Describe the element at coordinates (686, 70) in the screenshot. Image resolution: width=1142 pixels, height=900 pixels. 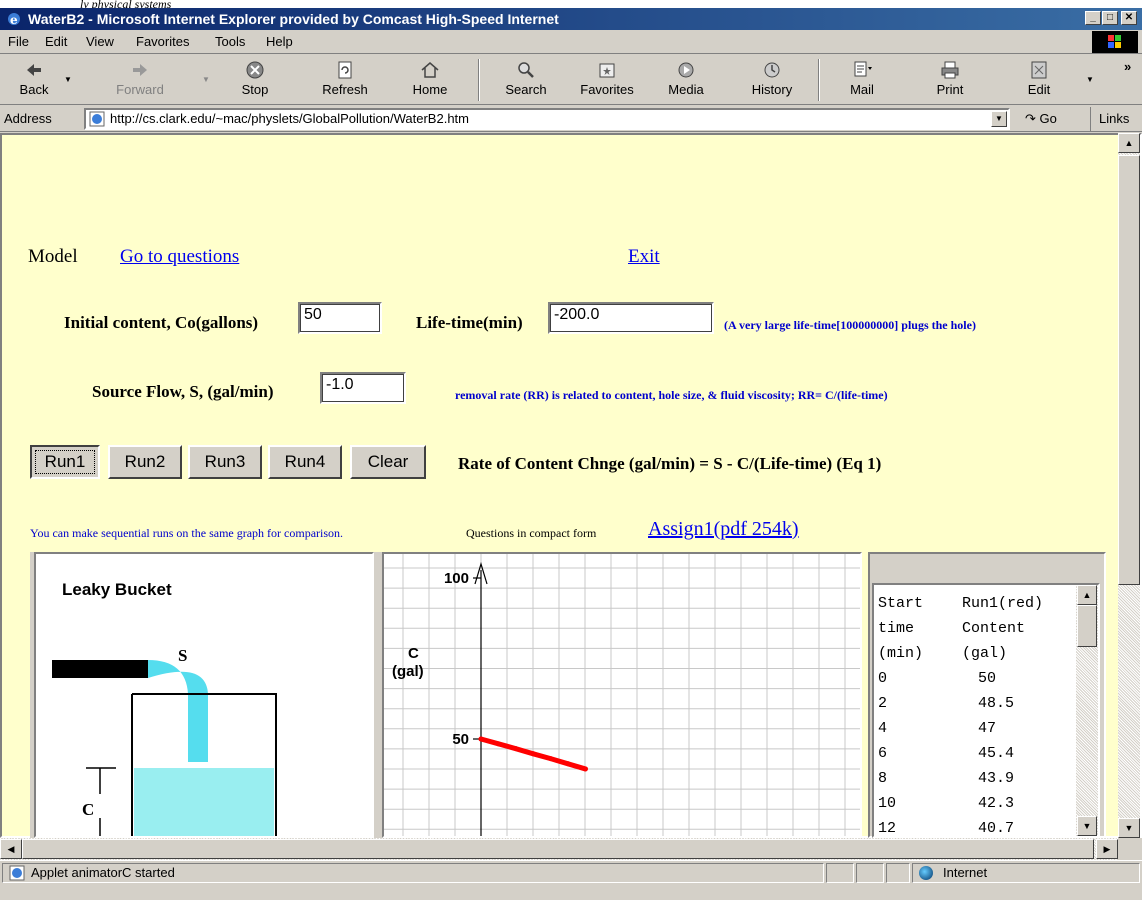
I see `media-icon` at that location.